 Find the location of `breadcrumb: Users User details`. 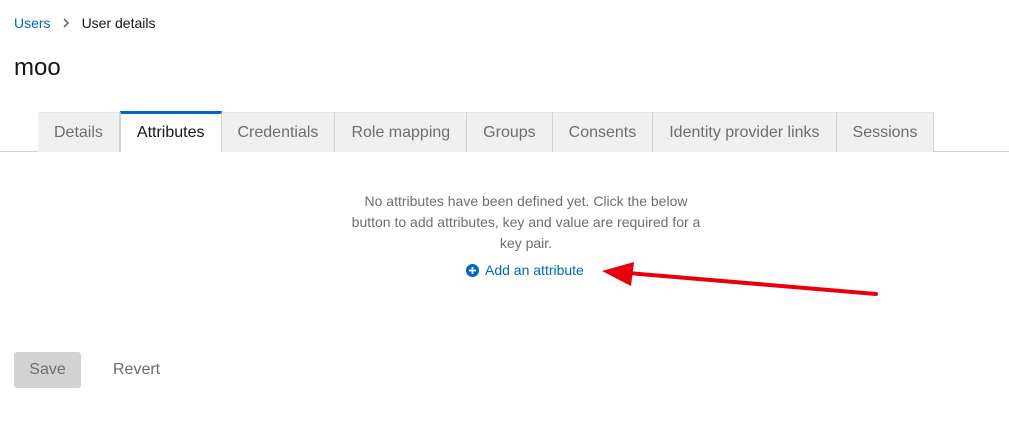

breadcrumb: Users User details is located at coordinates (84, 23).